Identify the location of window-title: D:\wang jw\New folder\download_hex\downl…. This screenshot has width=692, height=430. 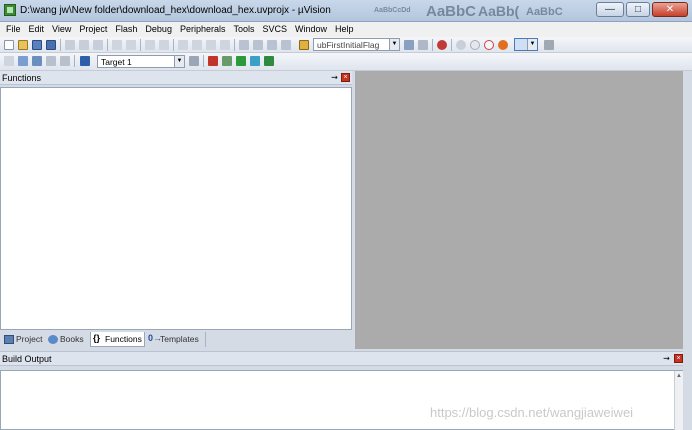
(175, 10).